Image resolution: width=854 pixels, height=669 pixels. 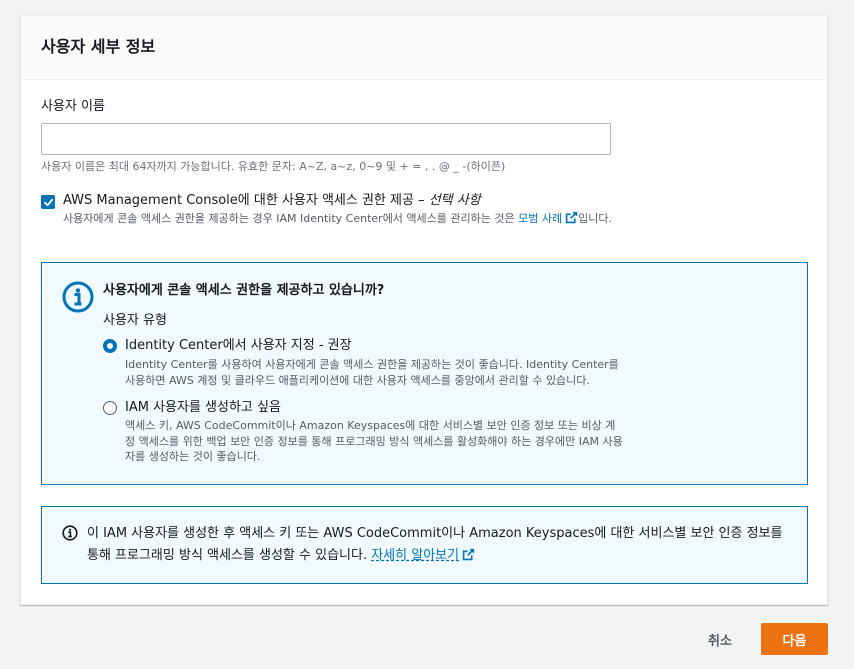 I want to click on user-type-label: 사용자 유형, so click(x=135, y=320).